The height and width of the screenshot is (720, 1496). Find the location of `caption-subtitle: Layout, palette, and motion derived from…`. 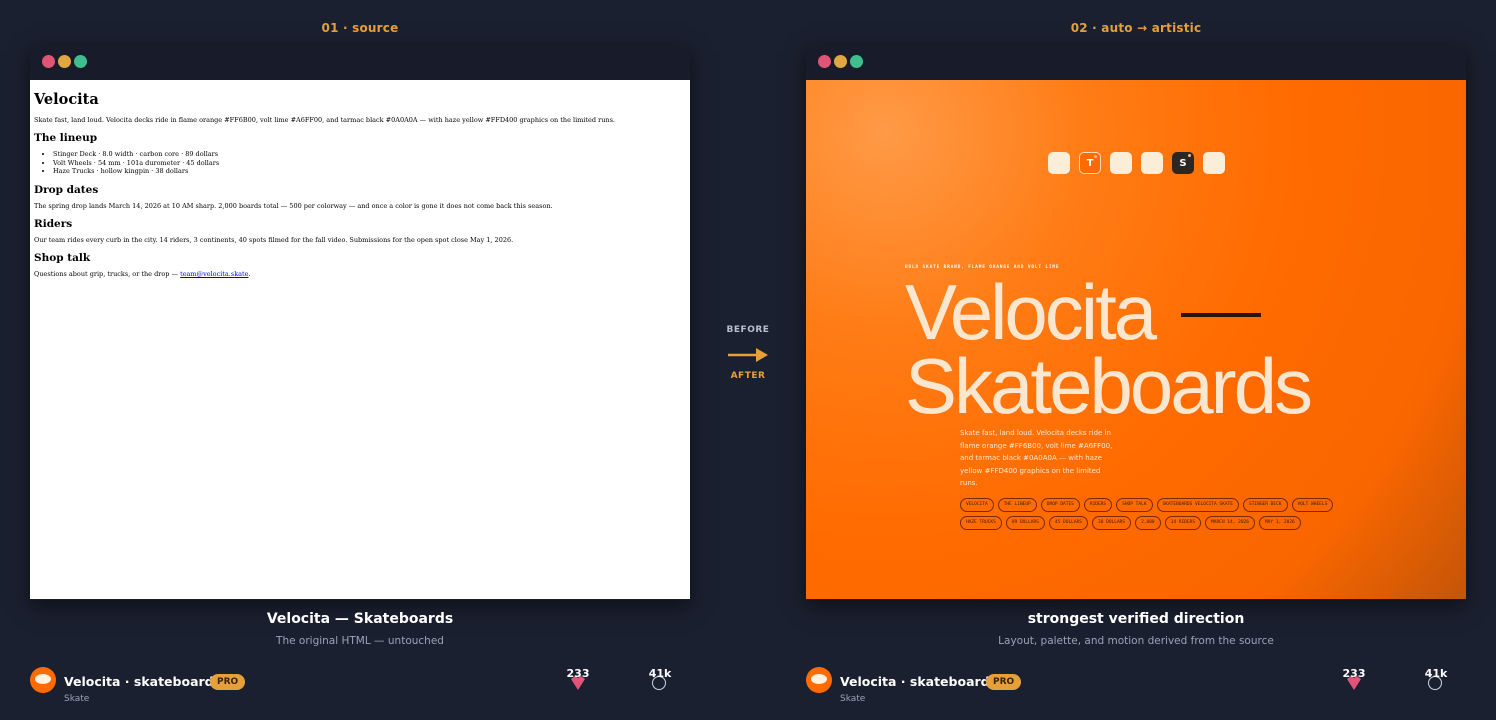

caption-subtitle: Layout, palette, and motion derived from… is located at coordinates (1136, 641).